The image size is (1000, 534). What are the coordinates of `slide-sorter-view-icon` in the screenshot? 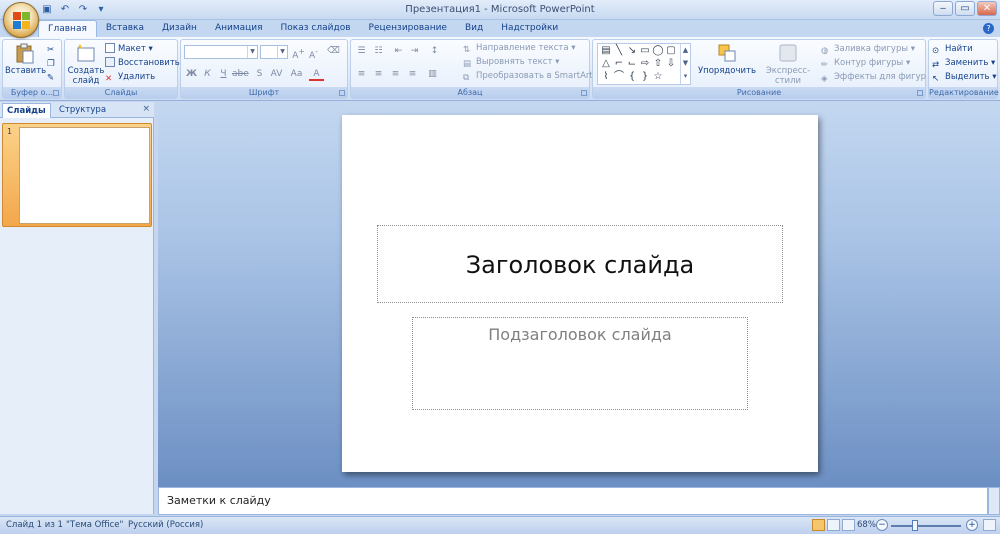 It's located at (833, 525).